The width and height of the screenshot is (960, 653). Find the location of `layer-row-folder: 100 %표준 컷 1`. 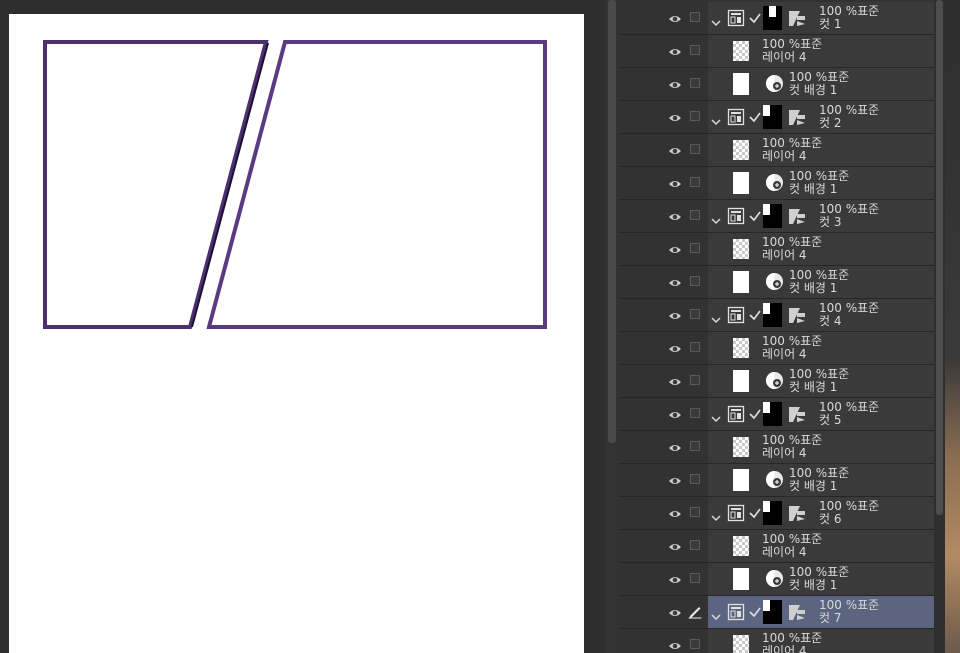

layer-row-folder: 100 %표준 컷 1 is located at coordinates (782, 18).